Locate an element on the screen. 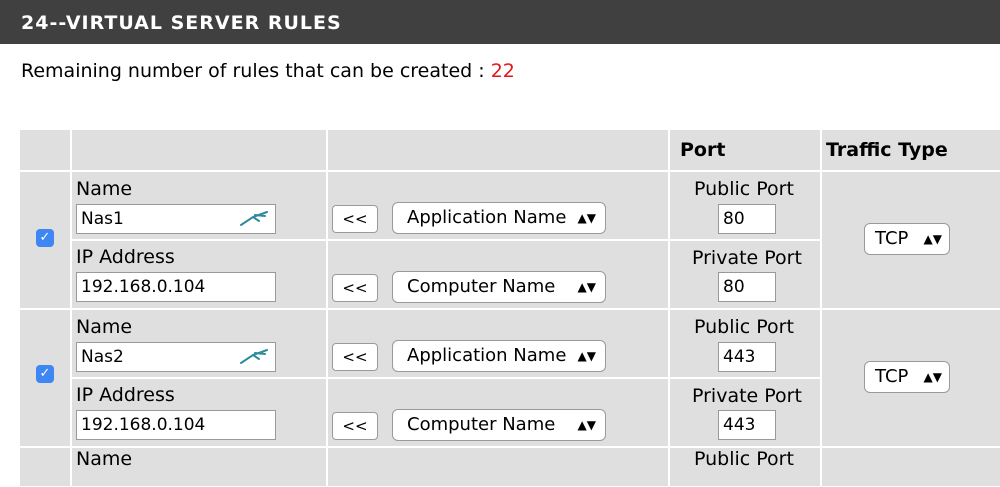  rule2-ip-input: 192.168.0.104 is located at coordinates (176, 425).